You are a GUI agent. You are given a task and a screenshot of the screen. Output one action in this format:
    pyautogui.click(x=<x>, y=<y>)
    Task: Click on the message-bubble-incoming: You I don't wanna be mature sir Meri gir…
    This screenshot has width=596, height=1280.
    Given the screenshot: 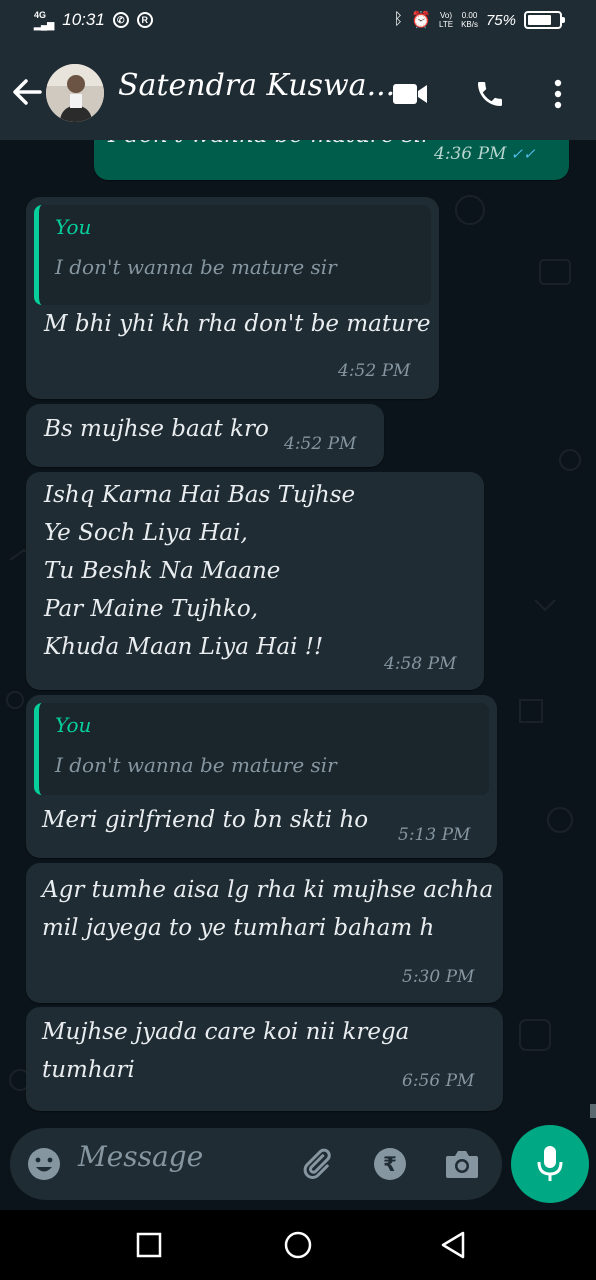 What is the action you would take?
    pyautogui.click(x=261, y=776)
    